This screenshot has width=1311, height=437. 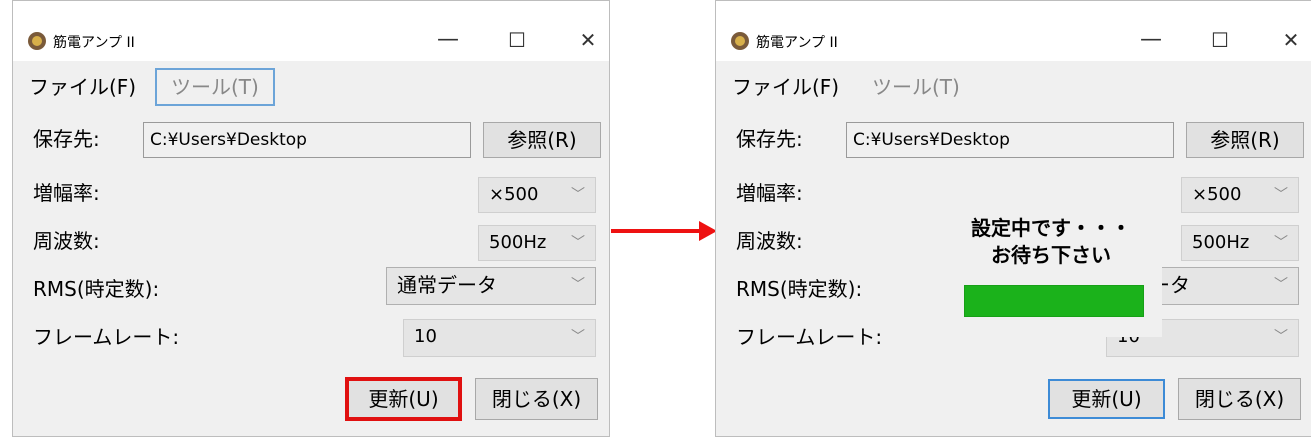 I want to click on loading-overlay: 設定中です・・・ お待ち下さい, so click(x=1051, y=264).